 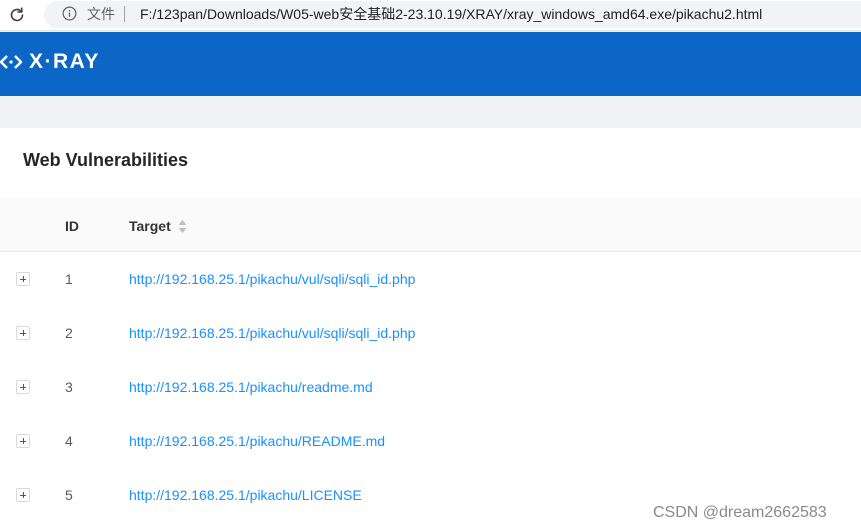 What do you see at coordinates (69, 387) in the screenshot?
I see `row-id: 3` at bounding box center [69, 387].